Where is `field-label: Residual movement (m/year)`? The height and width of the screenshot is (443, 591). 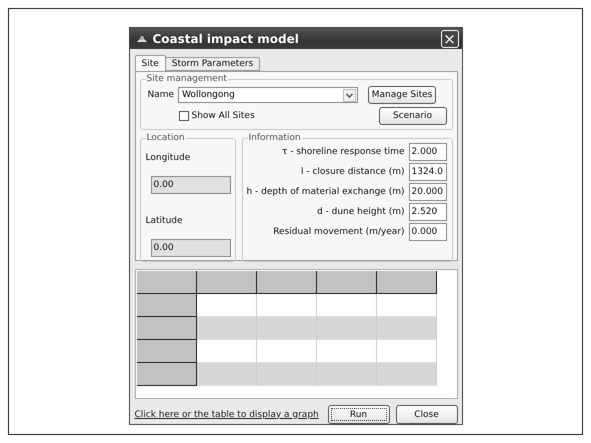 field-label: Residual movement (m/year) is located at coordinates (338, 232).